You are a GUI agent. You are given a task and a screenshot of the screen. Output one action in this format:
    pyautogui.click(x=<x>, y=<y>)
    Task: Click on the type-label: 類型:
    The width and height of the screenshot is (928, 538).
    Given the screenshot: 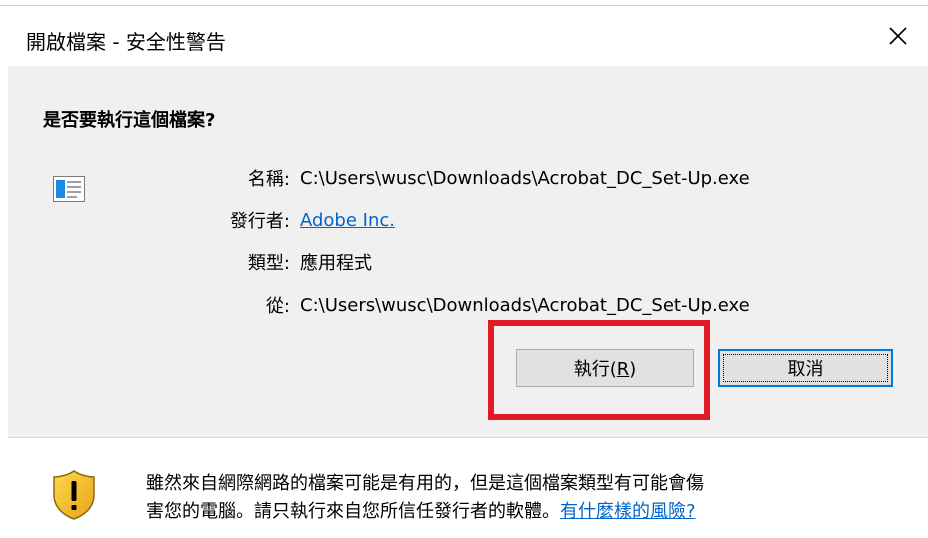 What is the action you would take?
    pyautogui.click(x=268, y=263)
    